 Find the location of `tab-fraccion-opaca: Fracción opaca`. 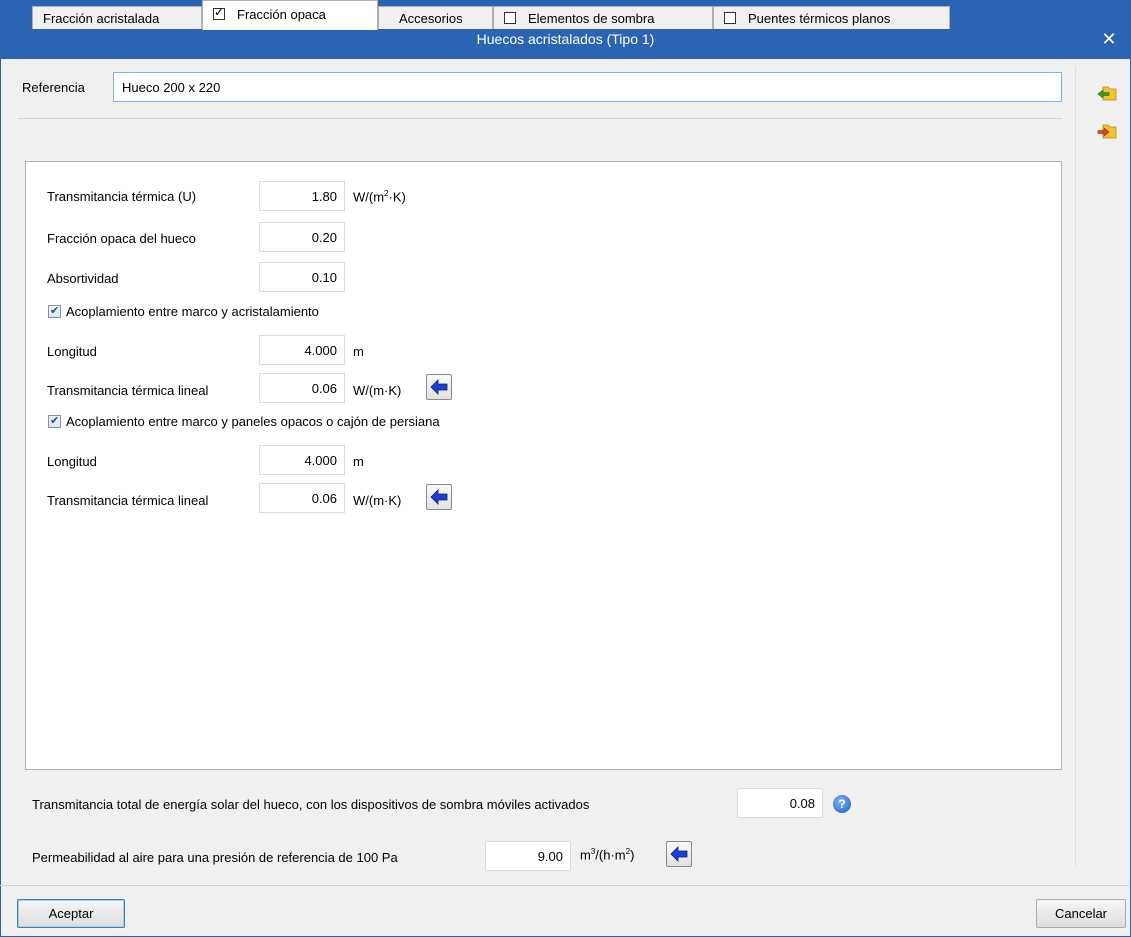

tab-fraccion-opaca: Fracción opaca is located at coordinates (290, 15).